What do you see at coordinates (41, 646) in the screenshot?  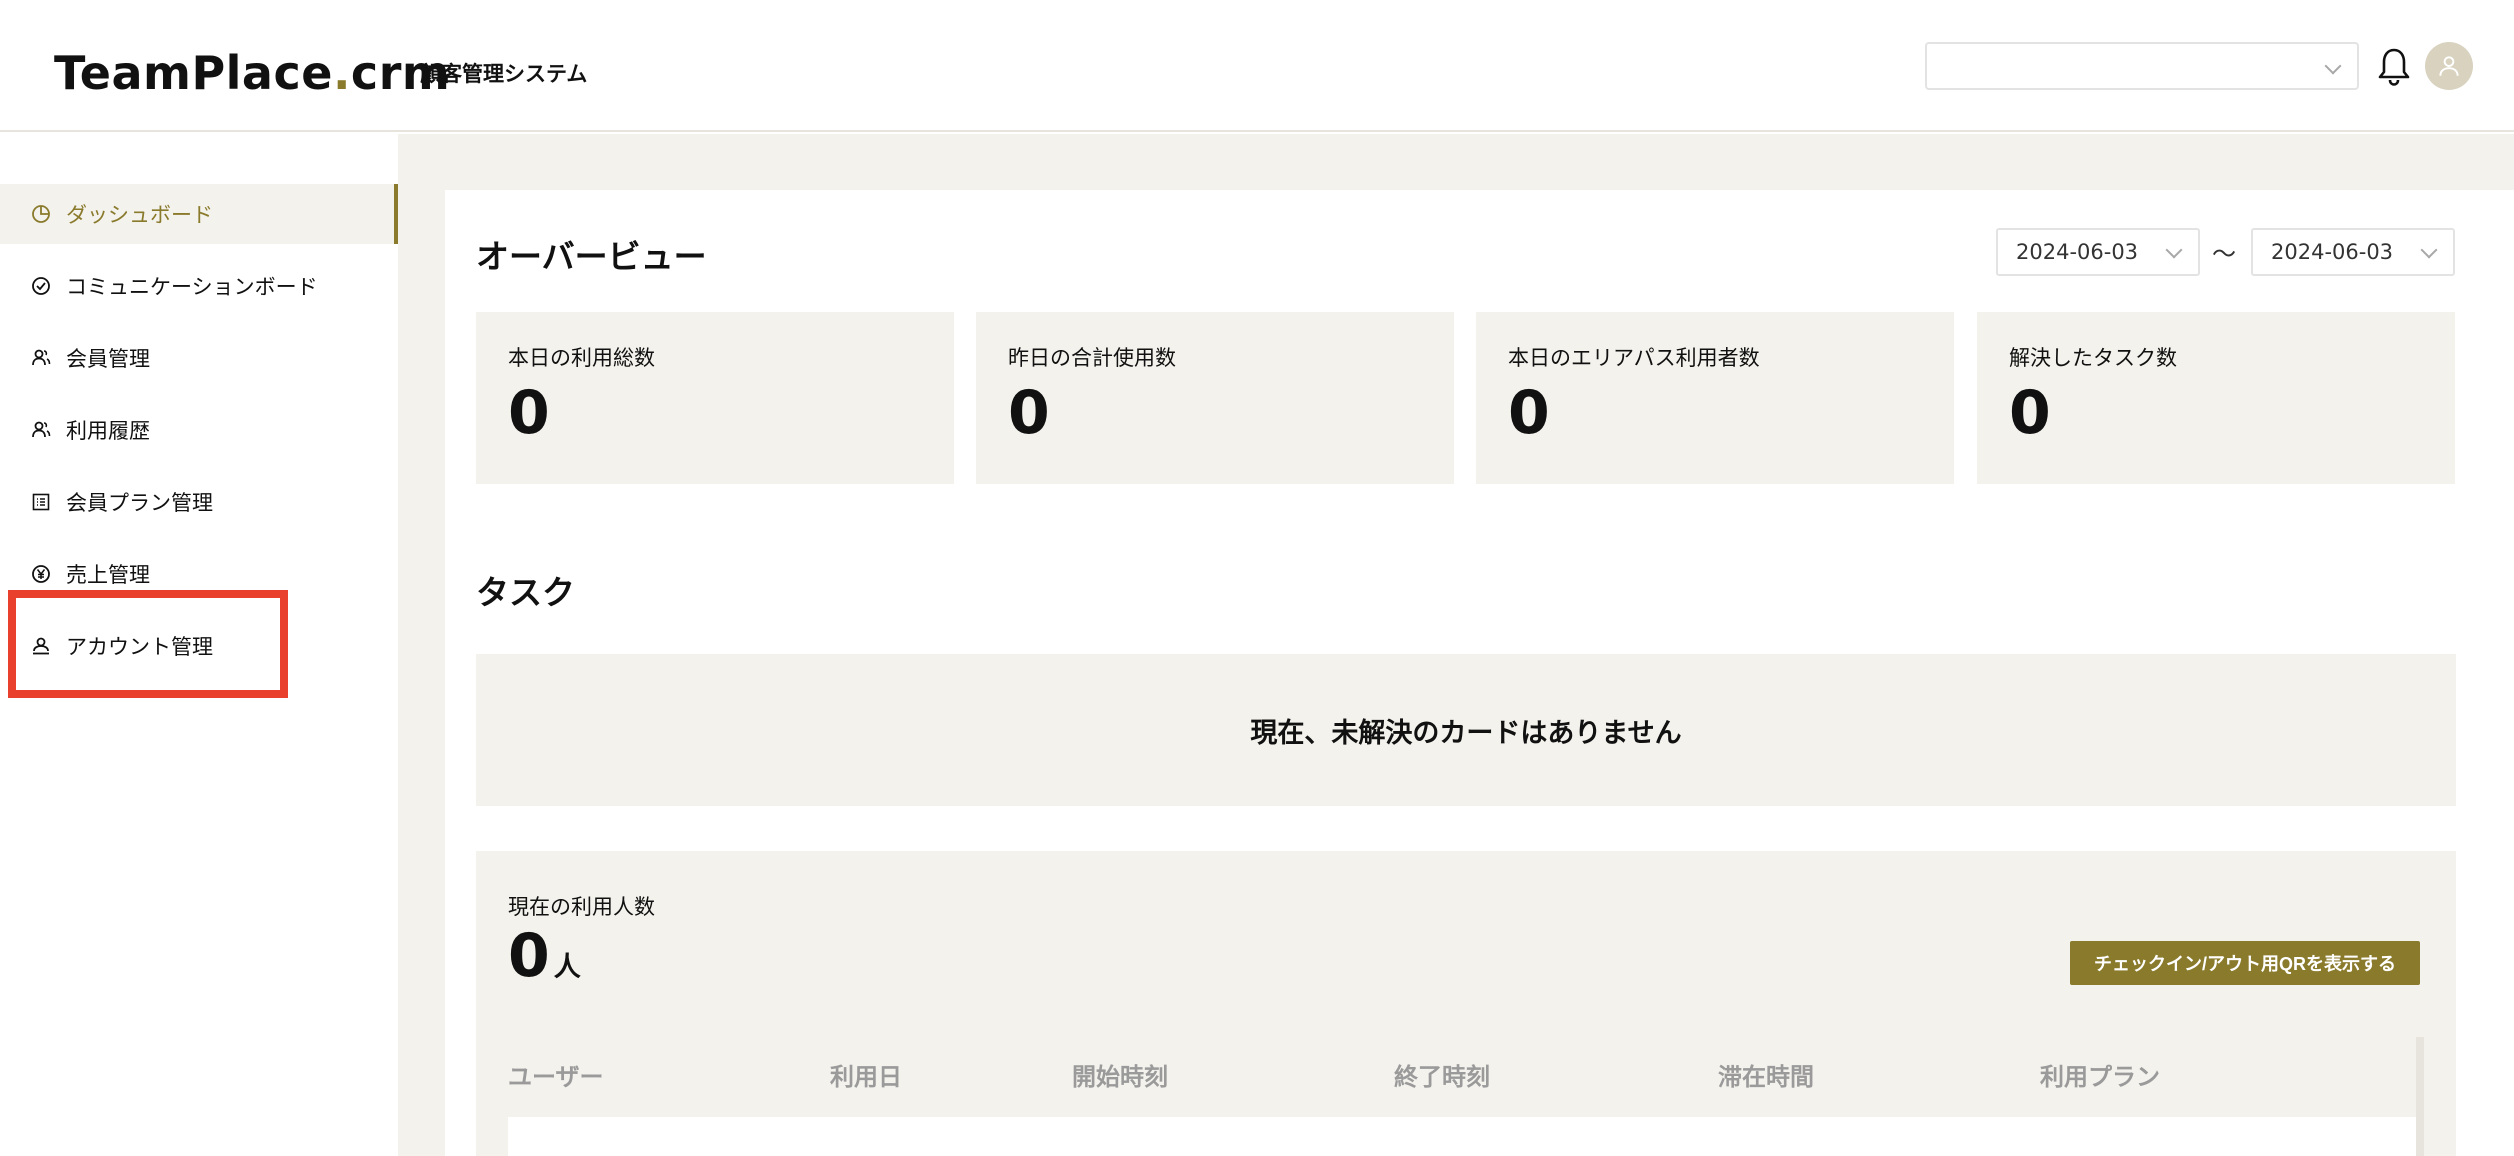 I see `account-icon` at bounding box center [41, 646].